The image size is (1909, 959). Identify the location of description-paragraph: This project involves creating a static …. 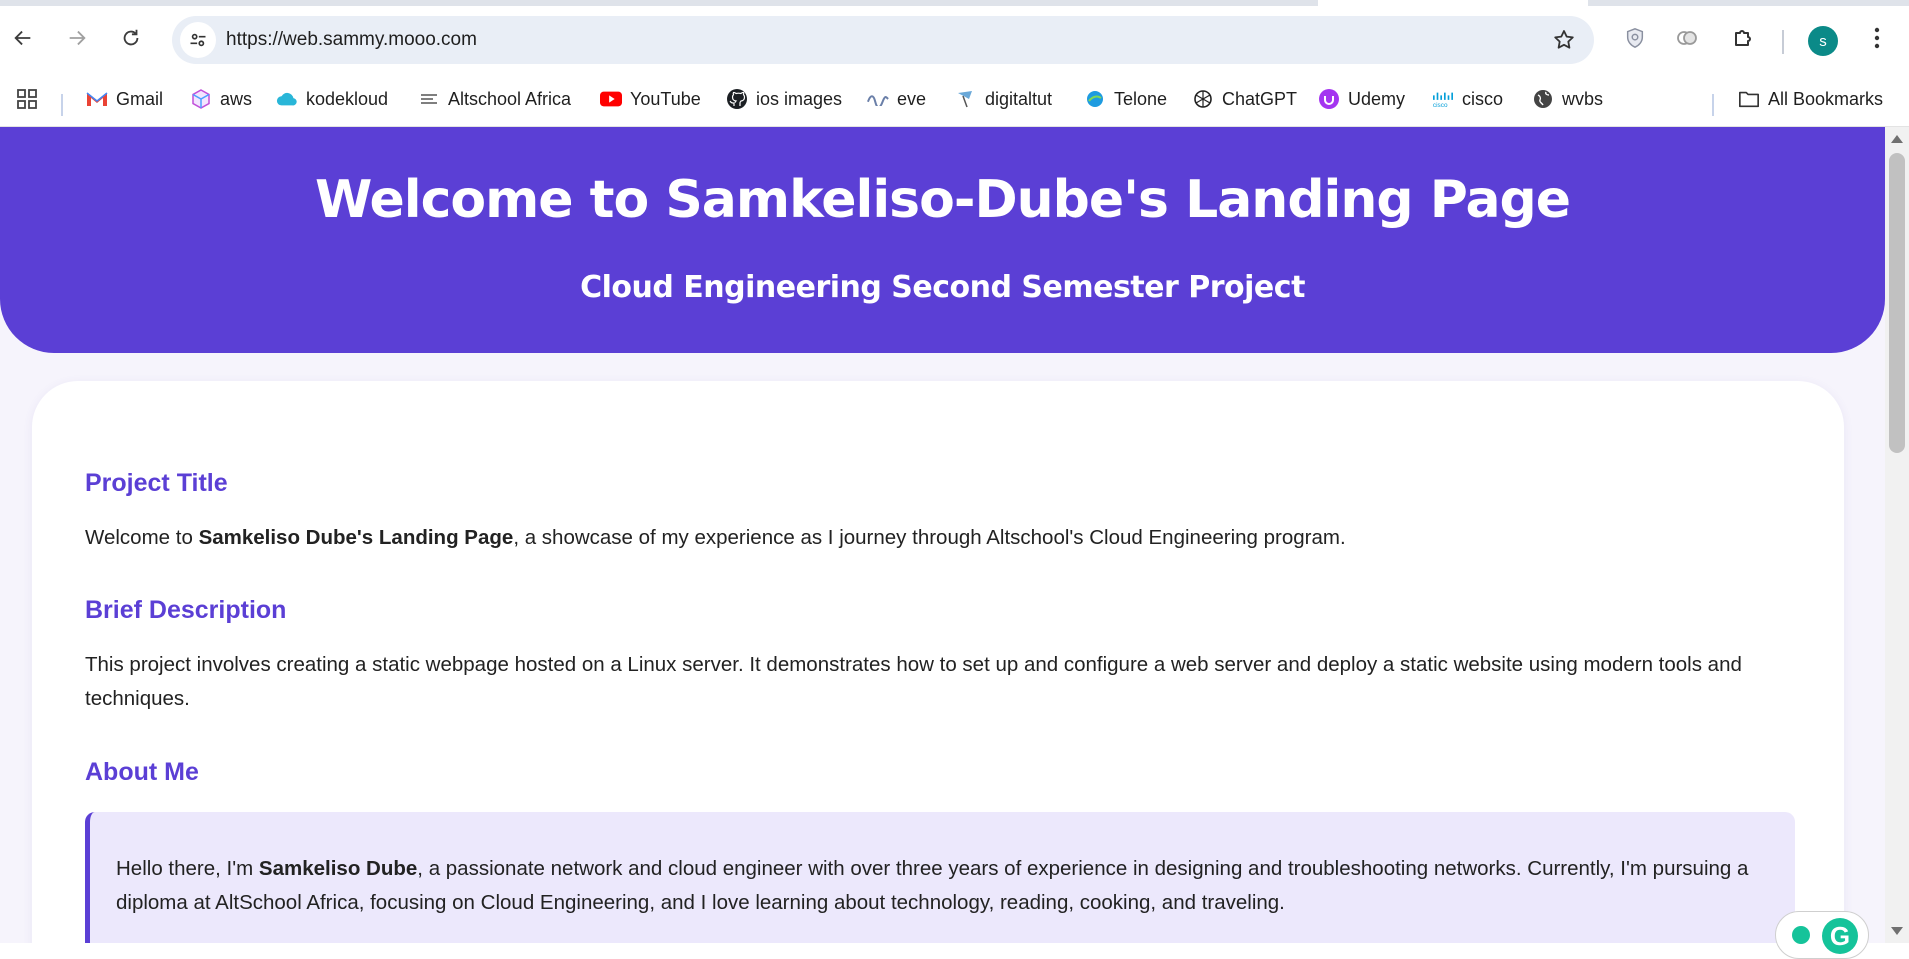
(913, 681).